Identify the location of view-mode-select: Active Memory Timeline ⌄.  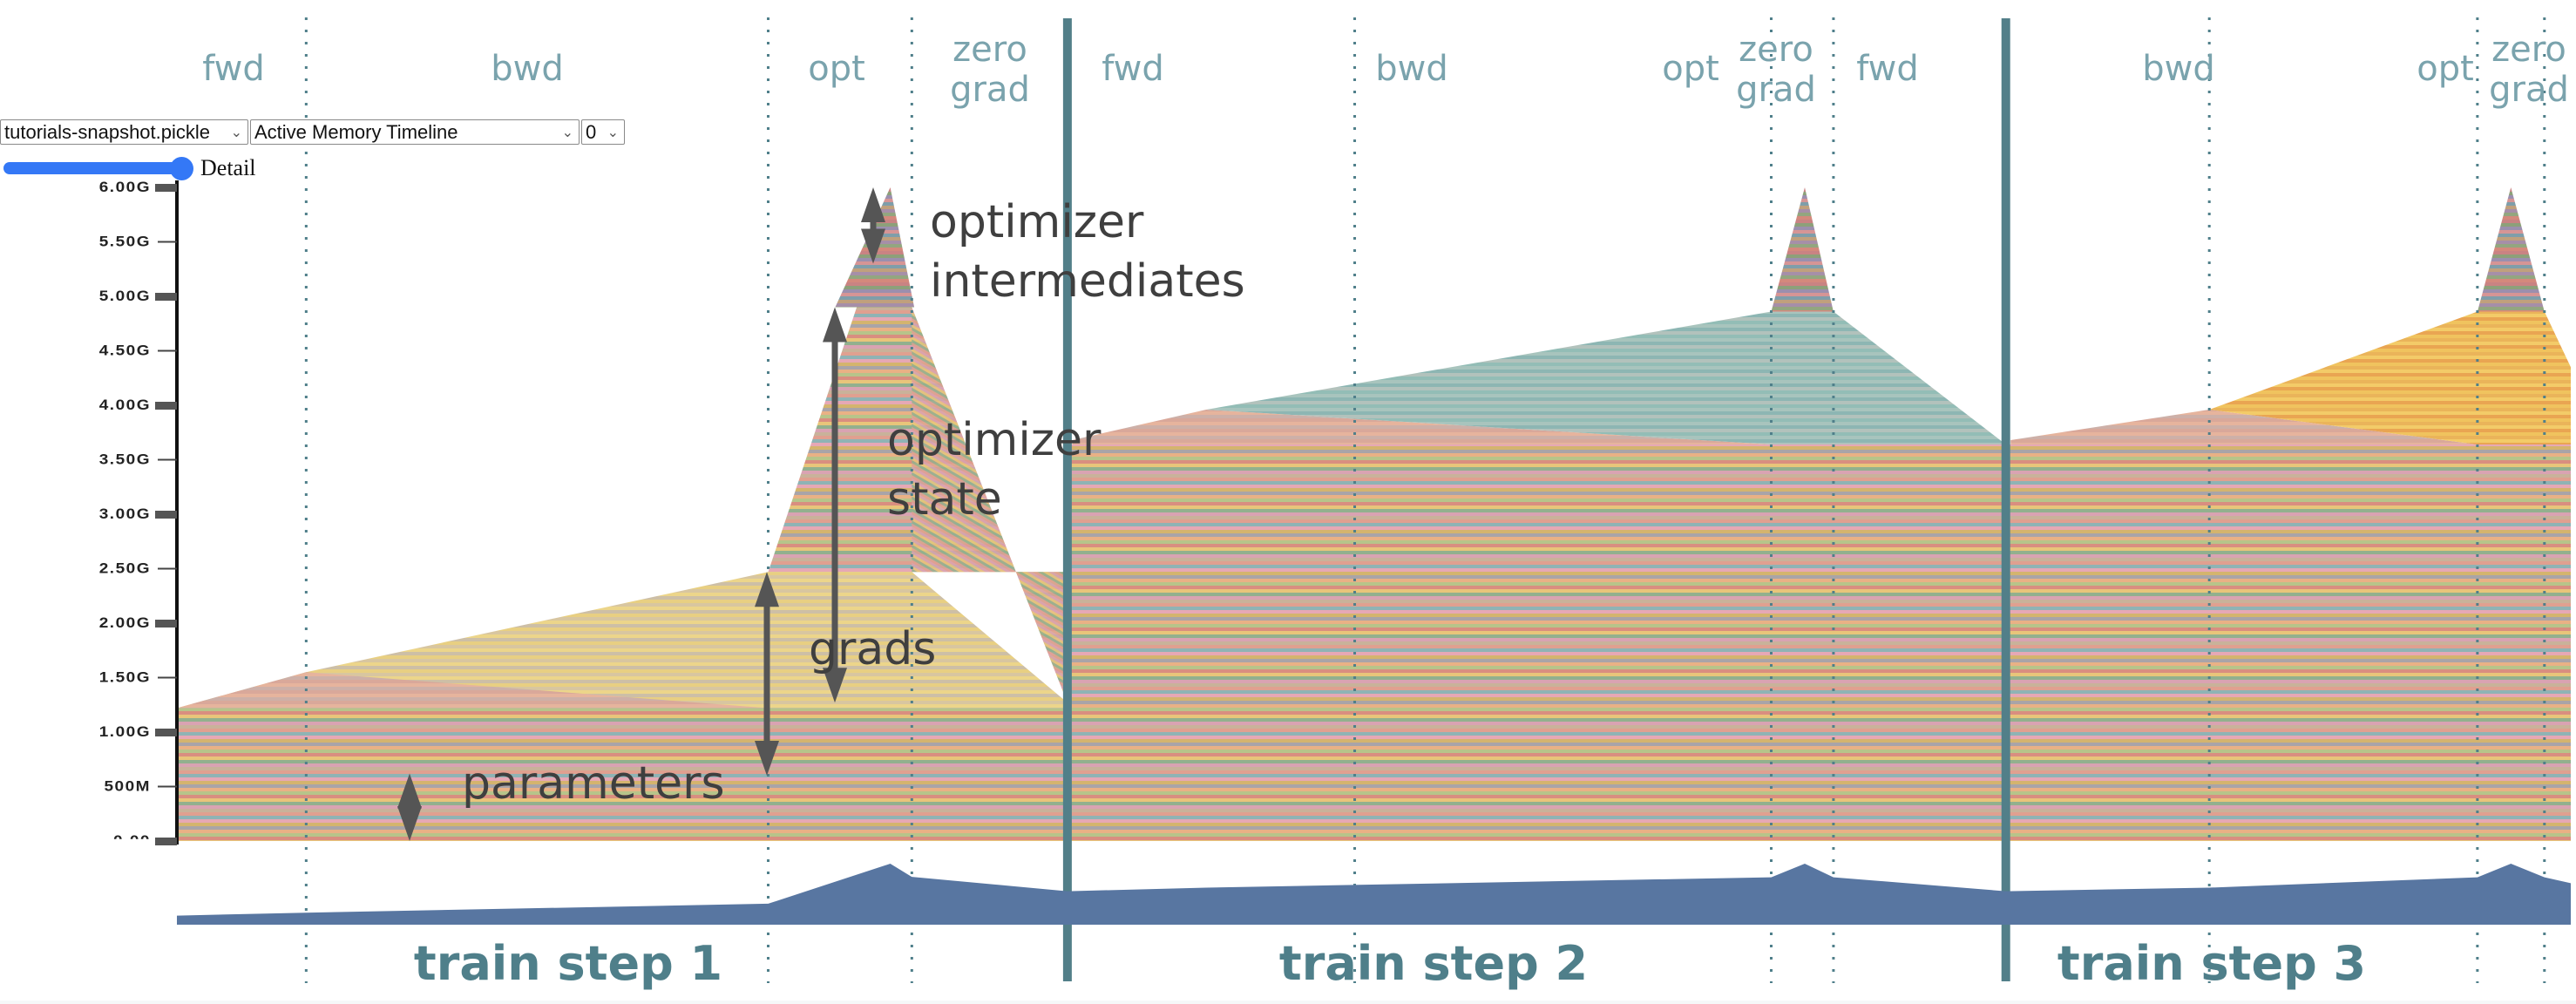
(415, 132).